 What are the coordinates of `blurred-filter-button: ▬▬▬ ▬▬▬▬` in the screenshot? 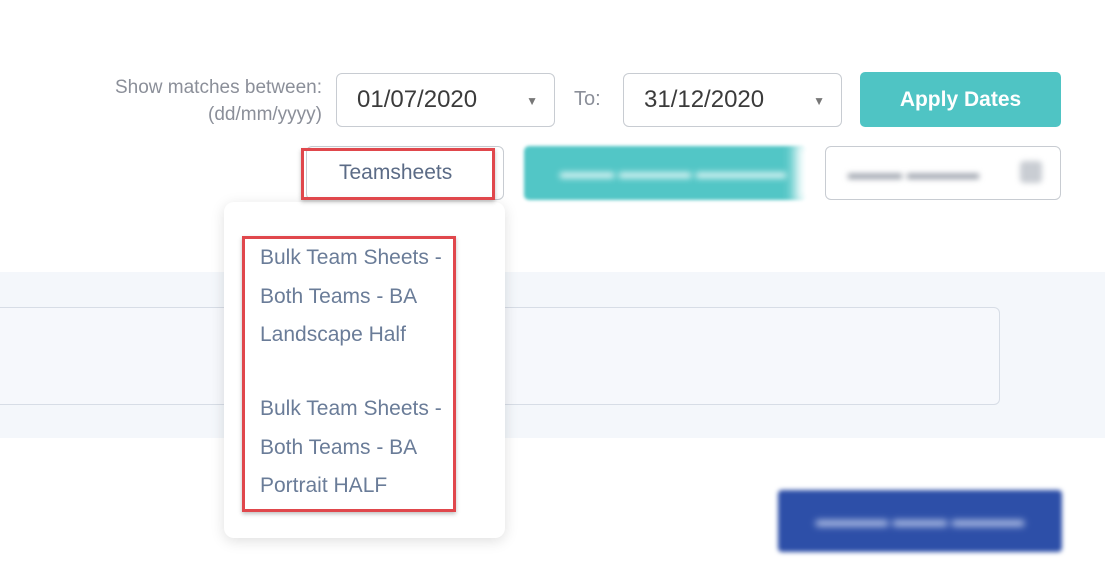 It's located at (943, 173).